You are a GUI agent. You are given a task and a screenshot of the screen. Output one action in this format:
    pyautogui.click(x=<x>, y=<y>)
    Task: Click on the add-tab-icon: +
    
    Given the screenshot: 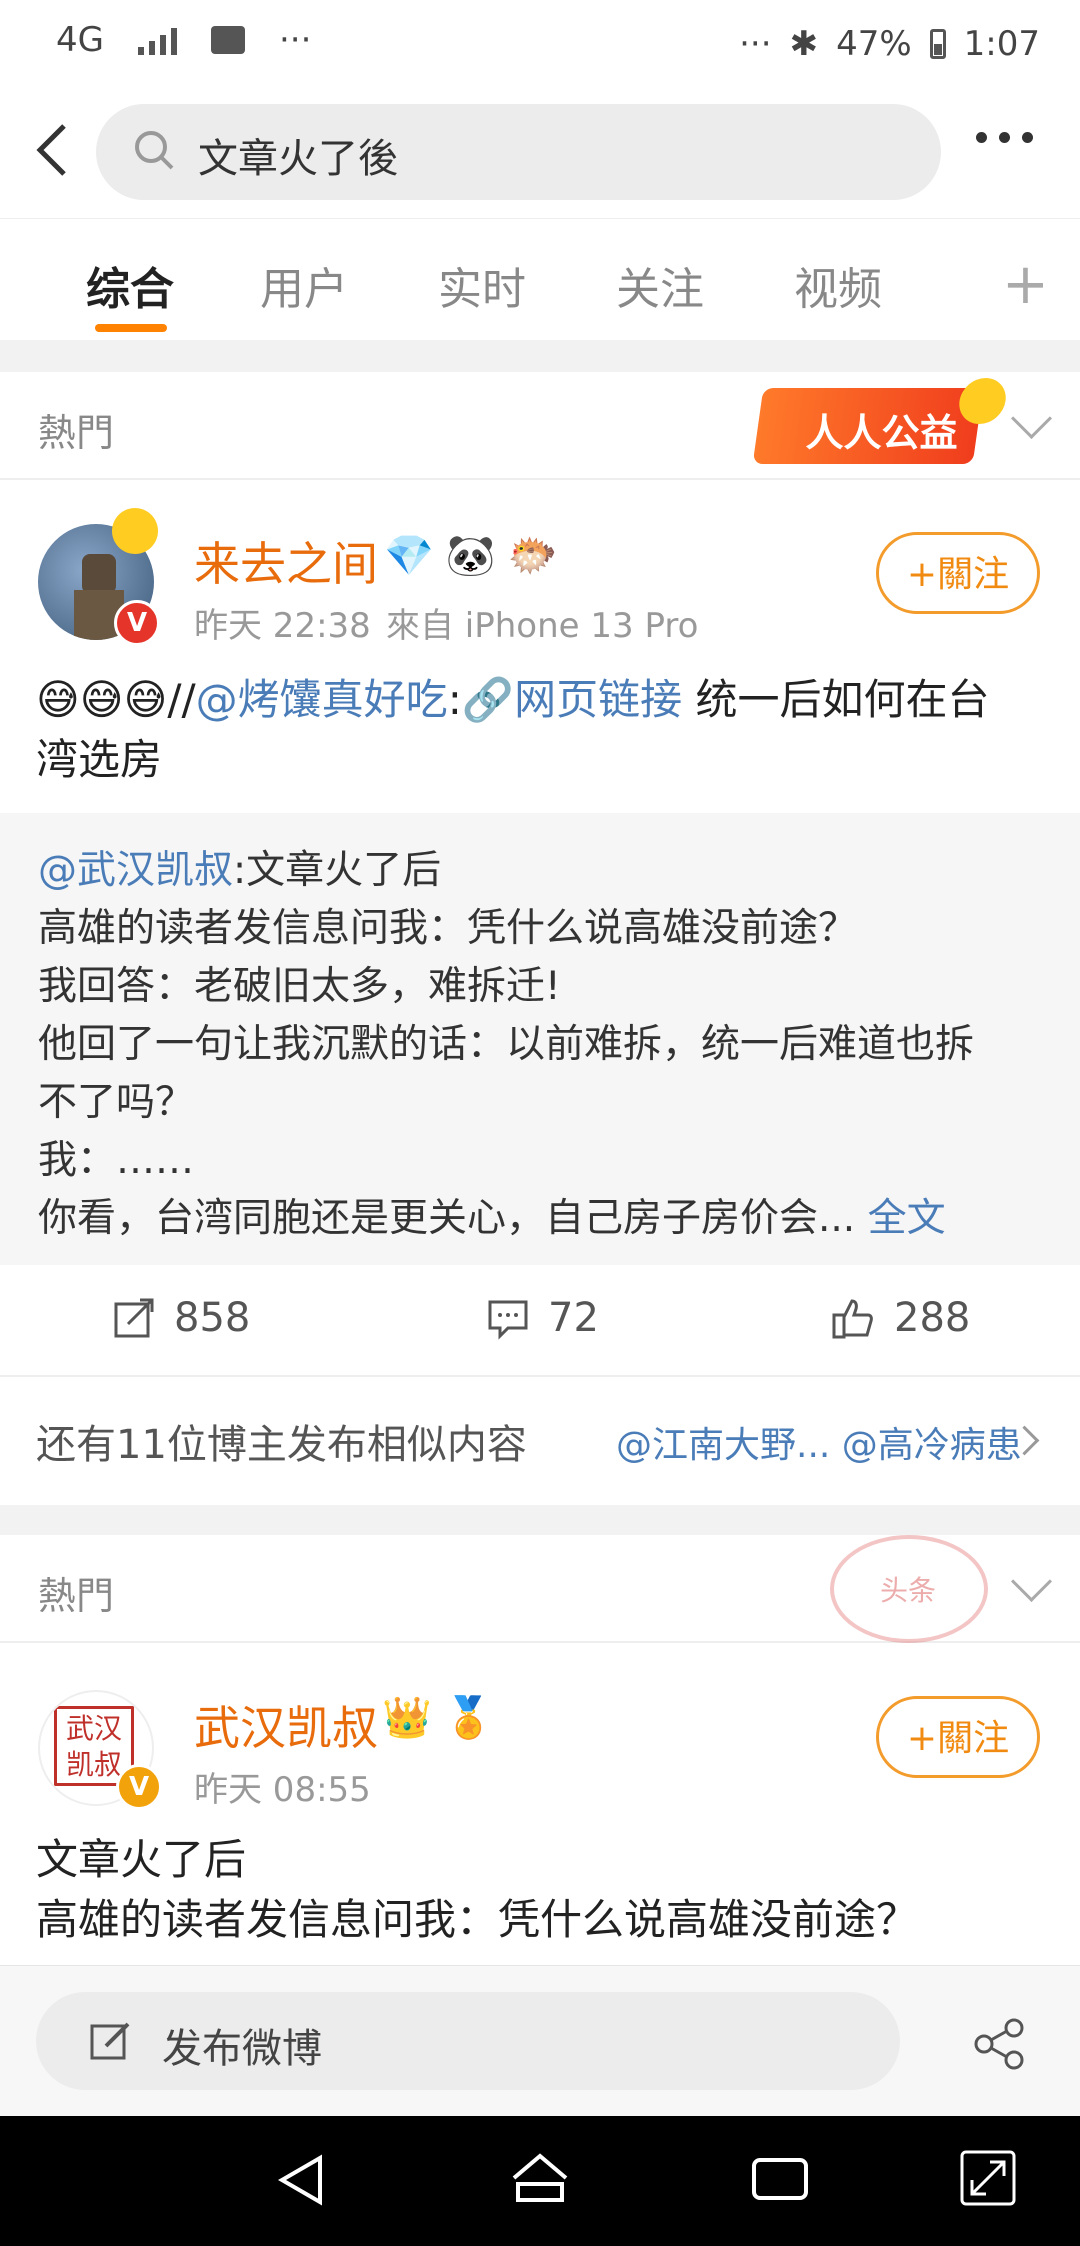 What is the action you would take?
    pyautogui.click(x=1025, y=284)
    